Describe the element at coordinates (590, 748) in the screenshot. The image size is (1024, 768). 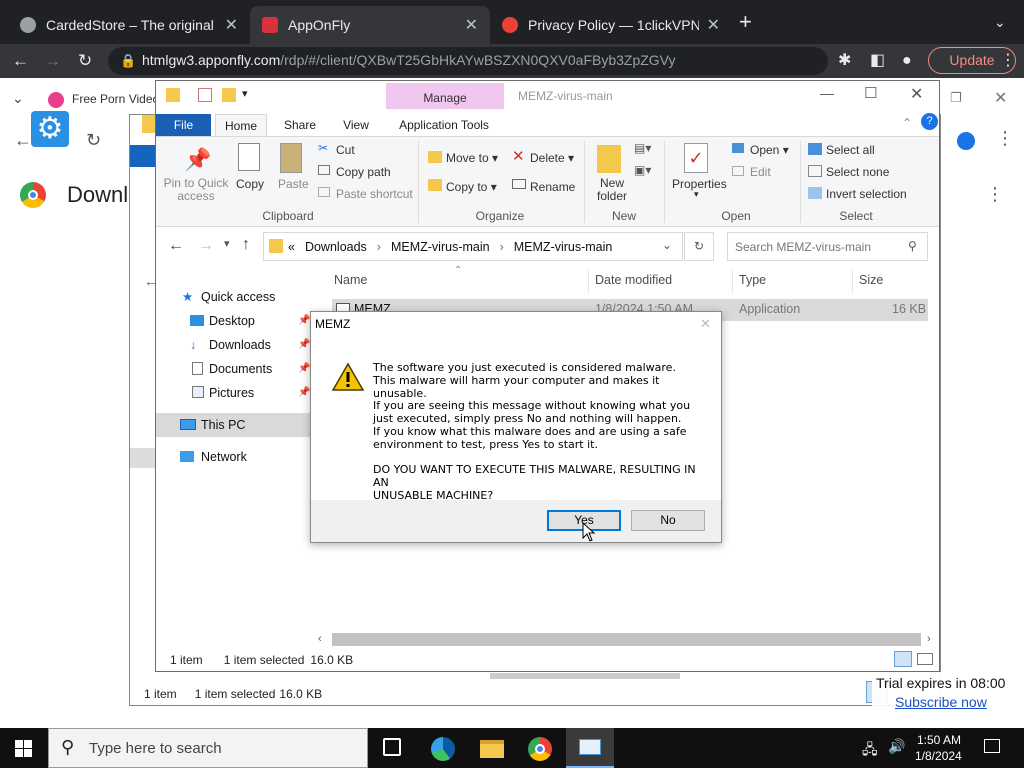
I see `taskbar-active-app` at that location.